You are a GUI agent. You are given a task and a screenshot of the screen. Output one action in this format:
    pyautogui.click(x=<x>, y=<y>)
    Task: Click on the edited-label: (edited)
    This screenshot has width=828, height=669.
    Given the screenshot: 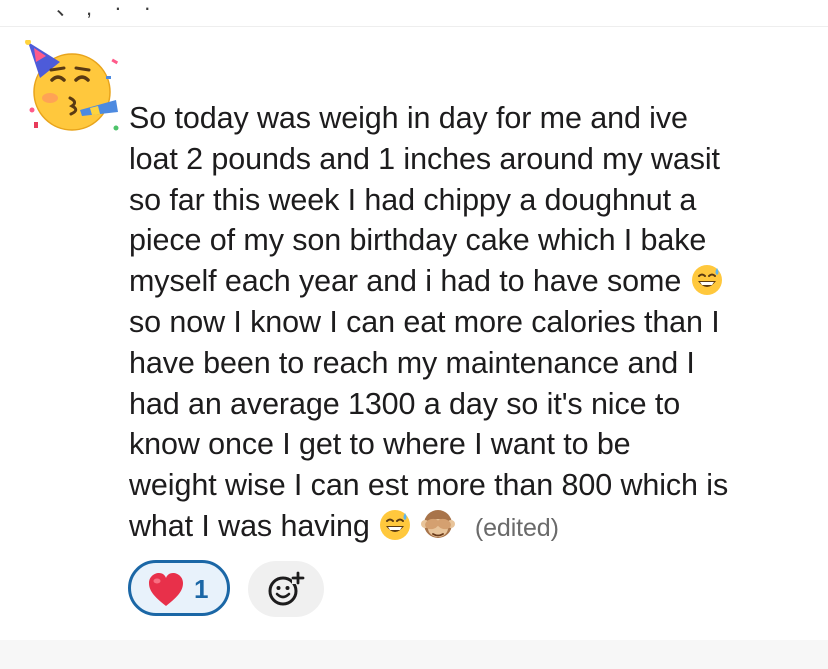 What is the action you would take?
    pyautogui.click(x=516, y=527)
    